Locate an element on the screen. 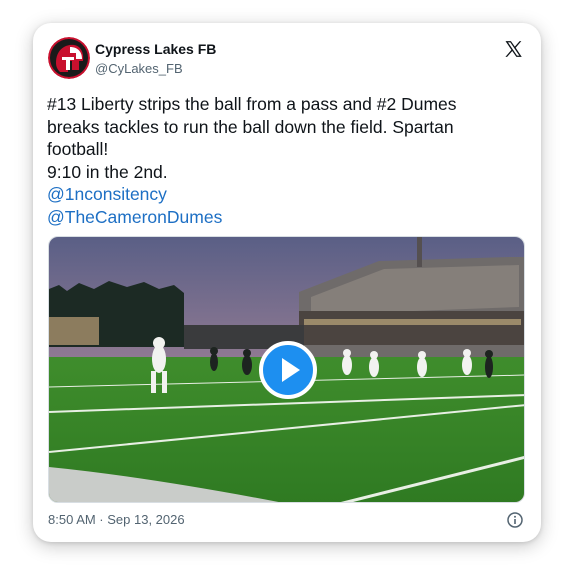 The image size is (574, 585). x-logo-icon is located at coordinates (513, 49).